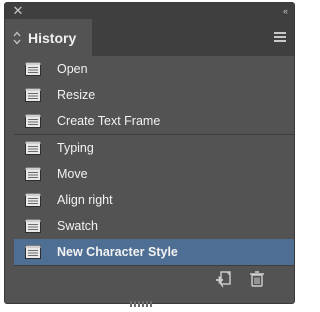  What do you see at coordinates (154, 96) in the screenshot?
I see `history-state-row: Resize` at bounding box center [154, 96].